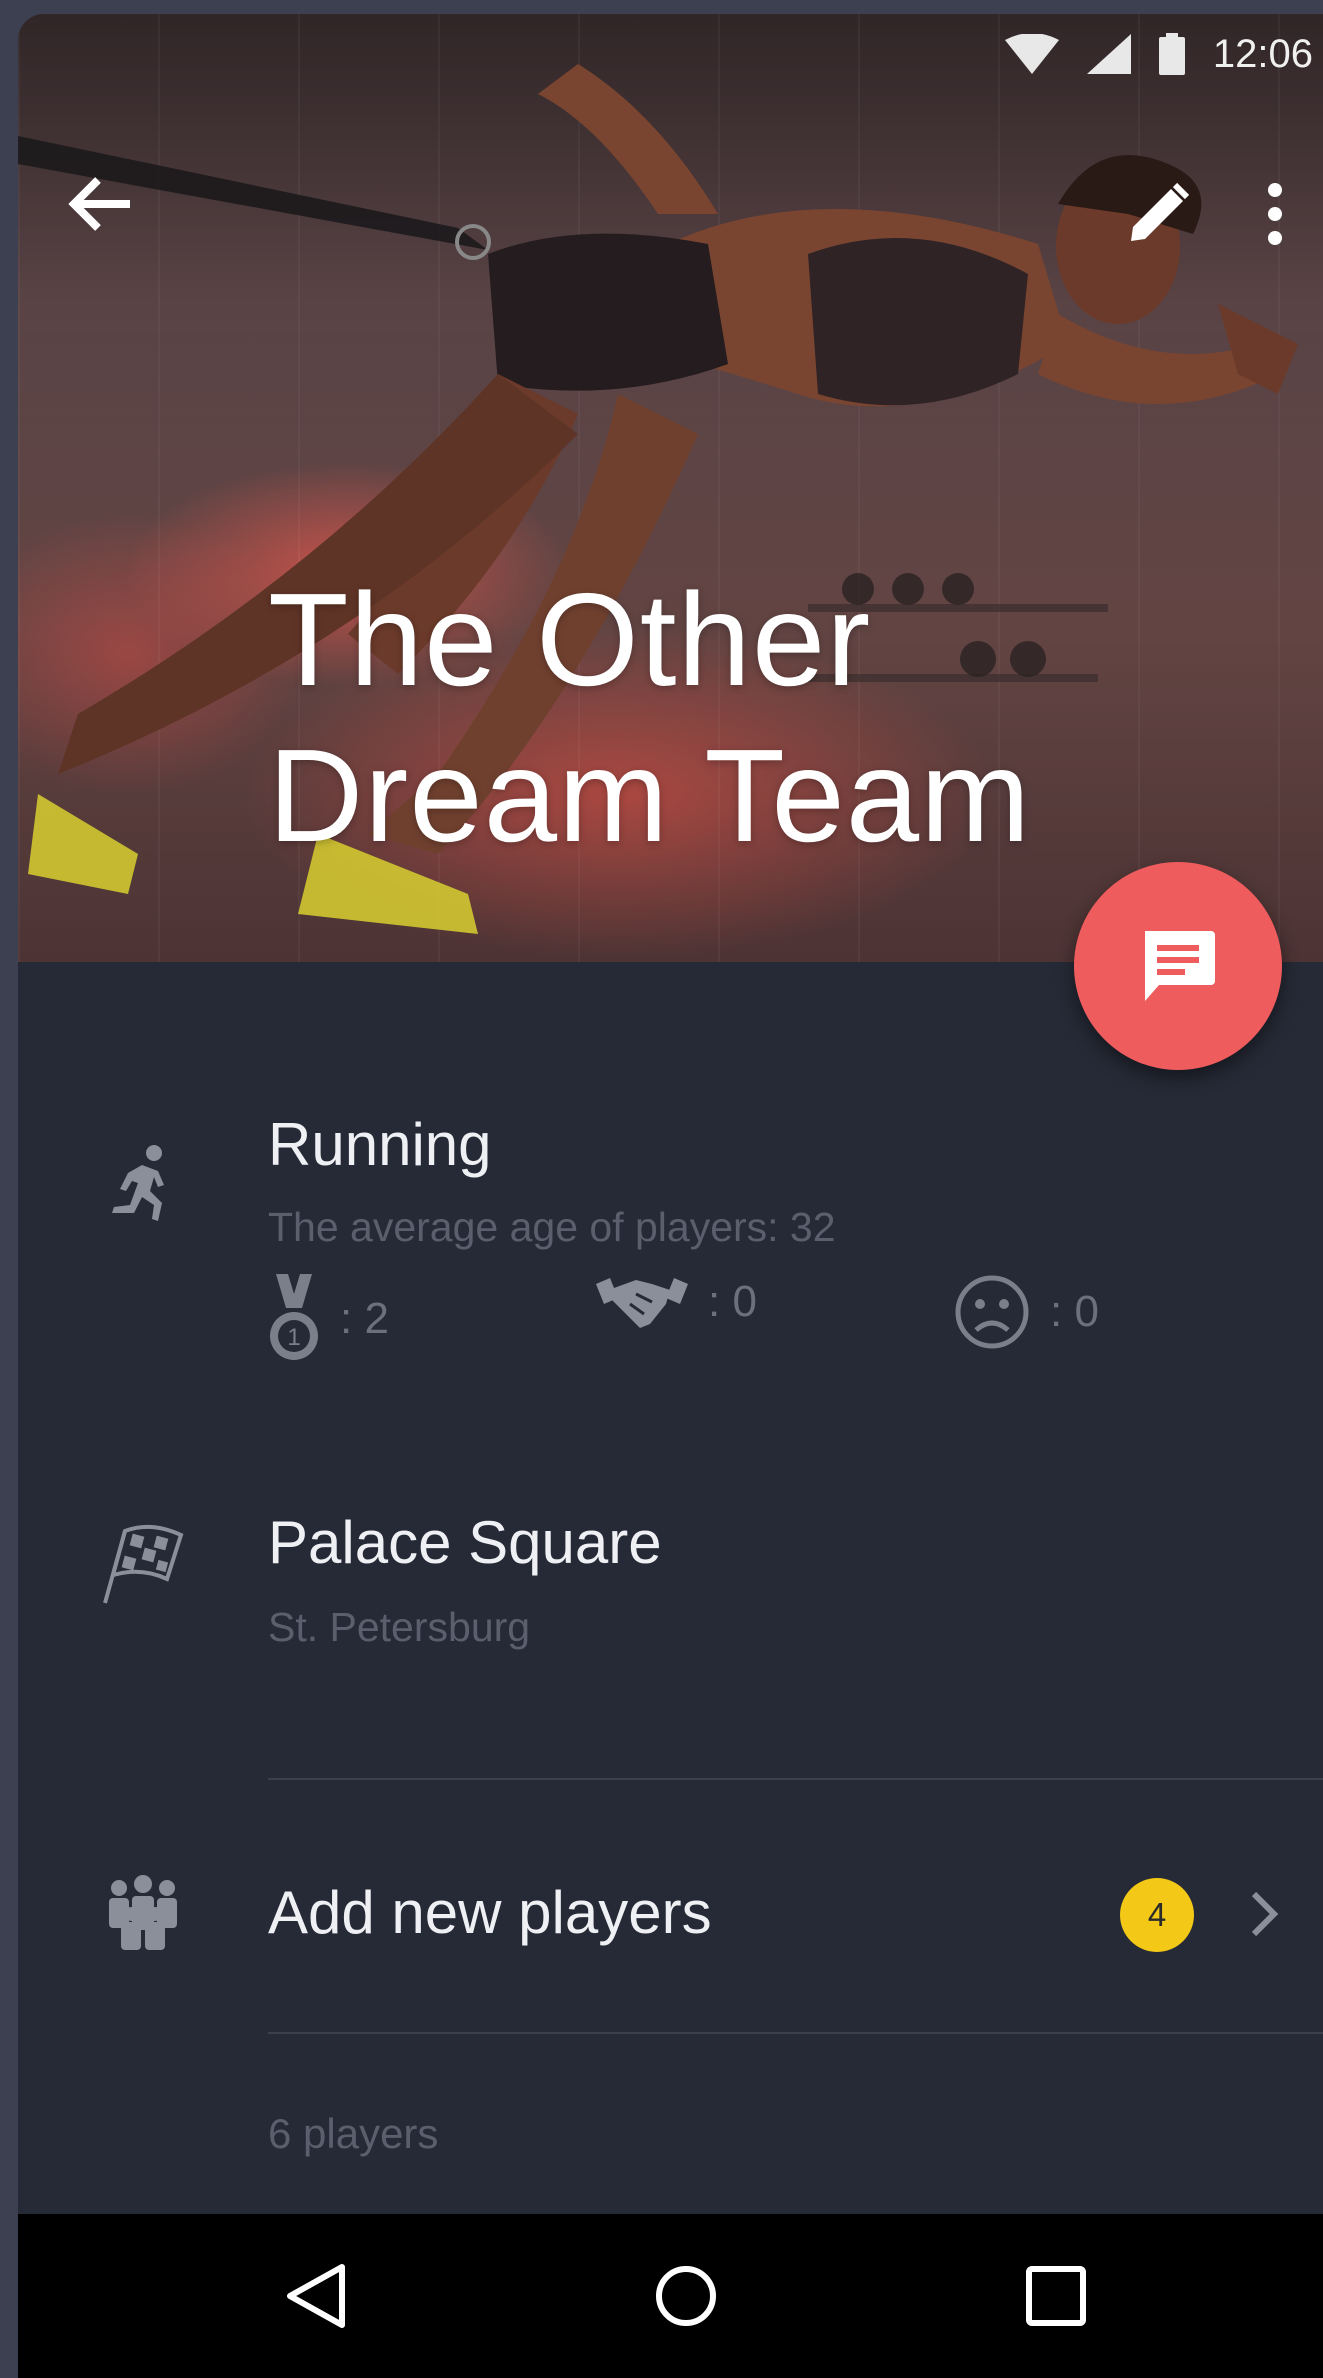 The width and height of the screenshot is (1323, 2378). I want to click on location-city: St. Petersburg, so click(399, 1627).